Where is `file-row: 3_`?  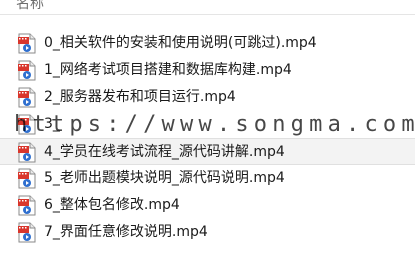
file-row: 3_ is located at coordinates (207, 124).